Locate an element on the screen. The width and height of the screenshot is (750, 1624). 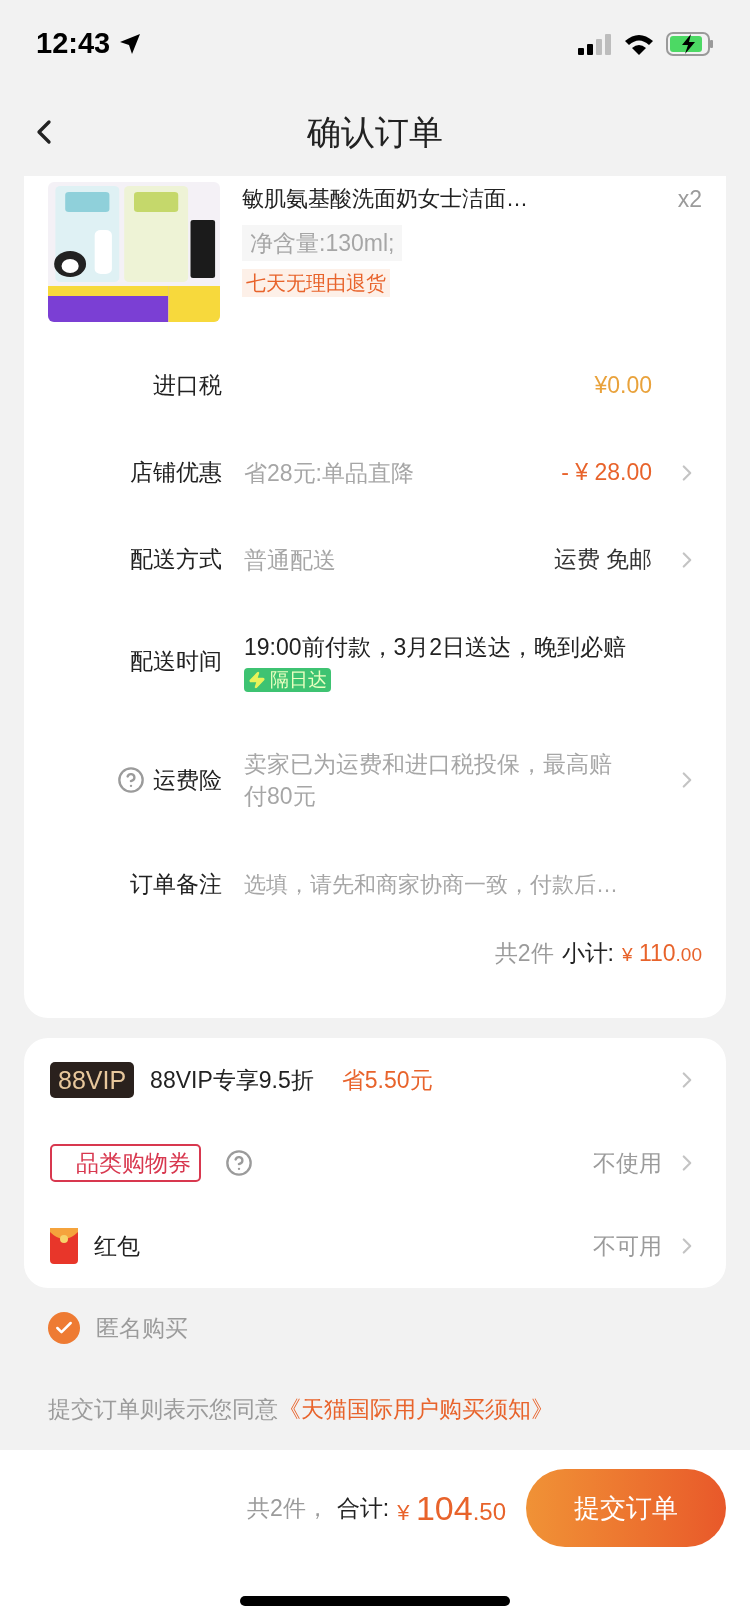
anonymous-checkbox is located at coordinates (64, 1328).